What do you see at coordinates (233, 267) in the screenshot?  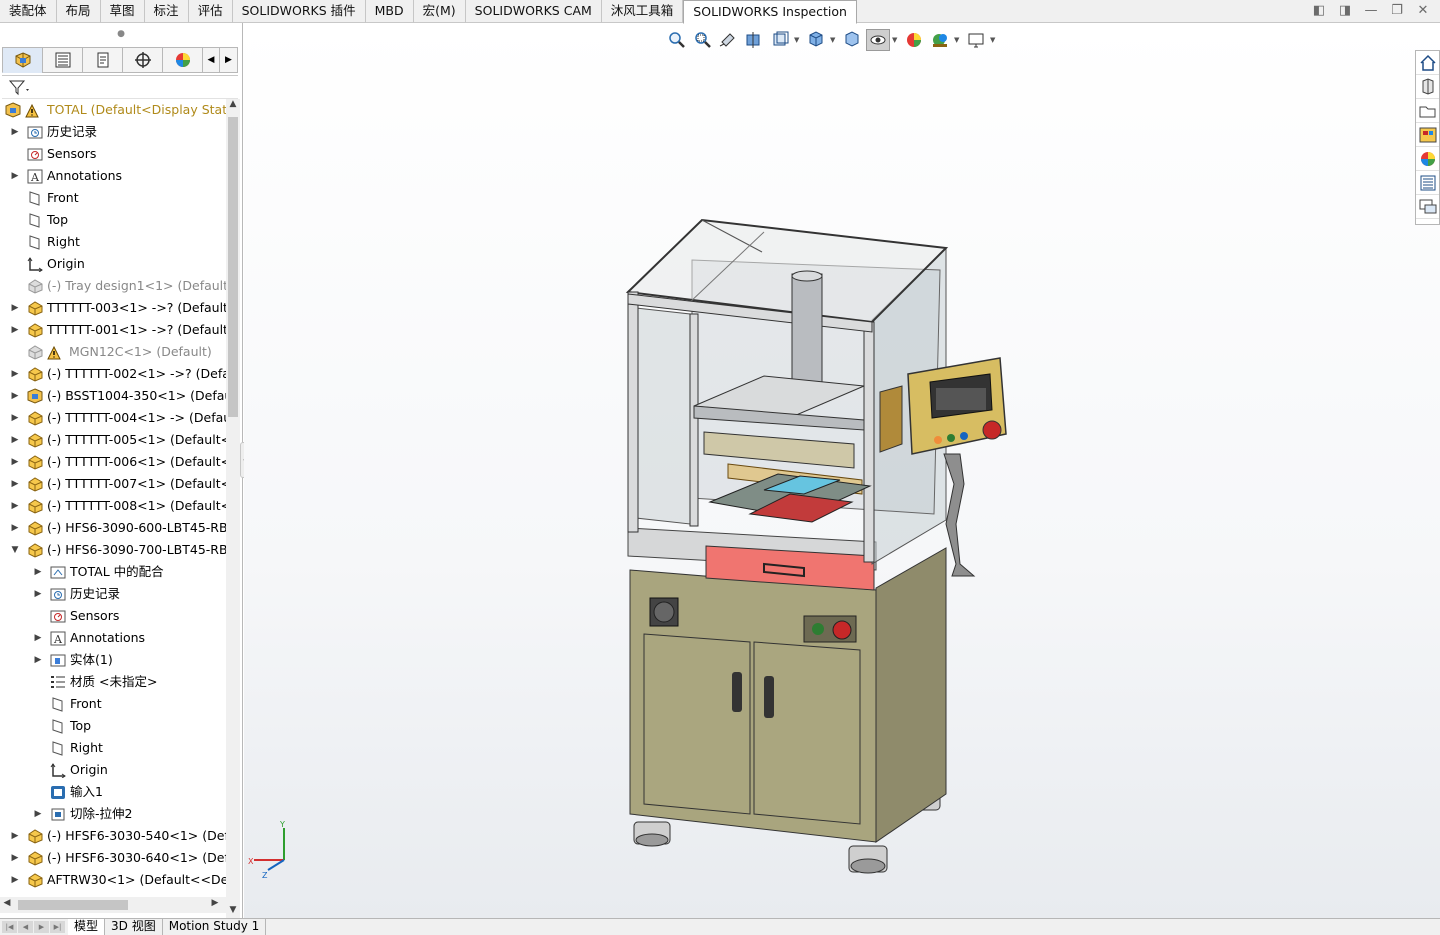 I see `scroll-thumb` at bounding box center [233, 267].